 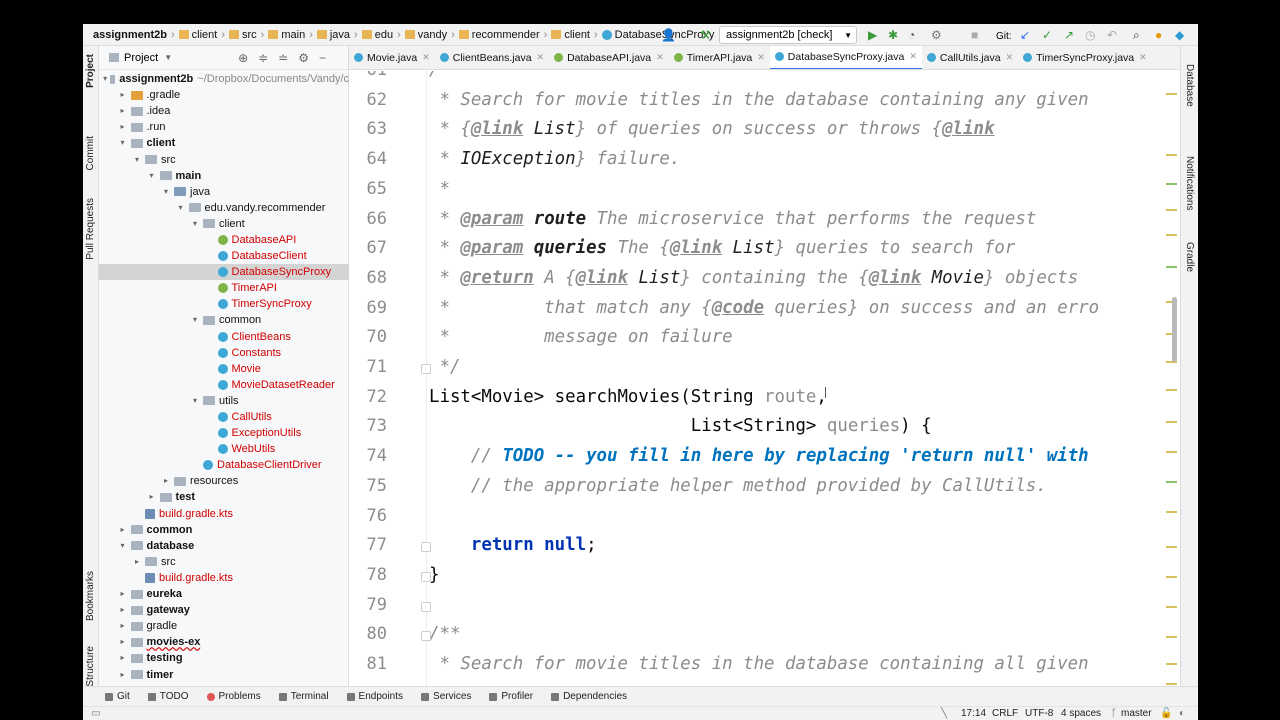 I want to click on error-stripe, so click(x=1172, y=378).